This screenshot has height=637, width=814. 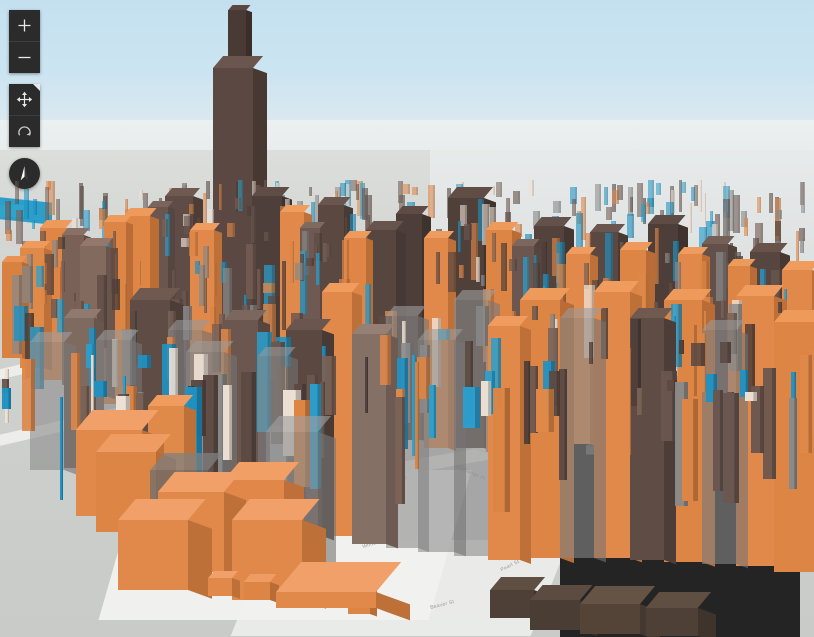 I want to click on pan-button, so click(x=24, y=99).